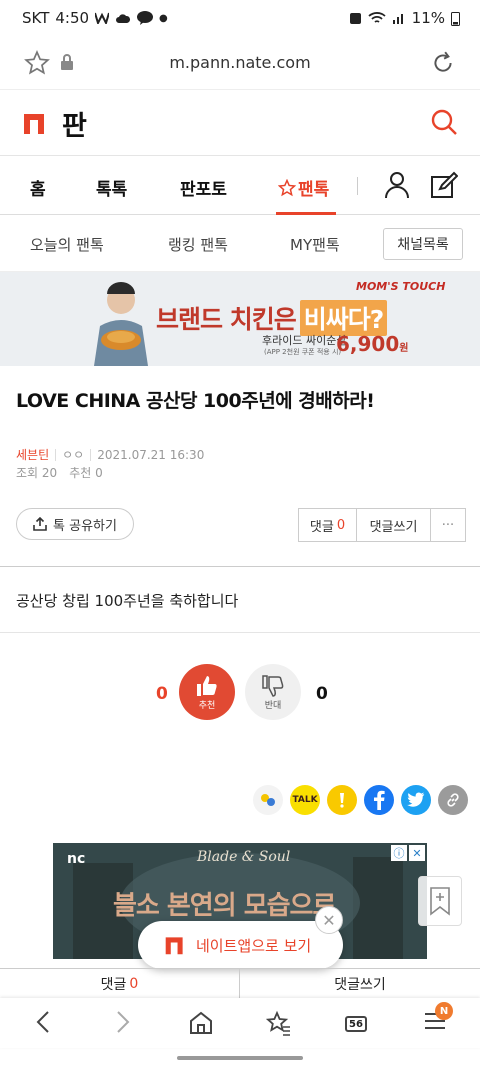 Image resolution: width=480 pixels, height=1067 pixels. Describe the element at coordinates (341, 525) in the screenshot. I see `comment-count: 0` at that location.